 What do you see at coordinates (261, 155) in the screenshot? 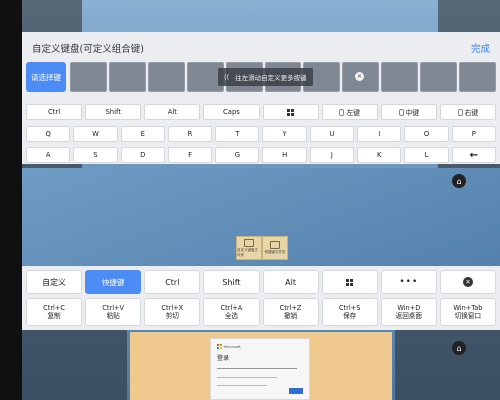
I see `letter-row-2: A S D F G H J K L ←` at bounding box center [261, 155].